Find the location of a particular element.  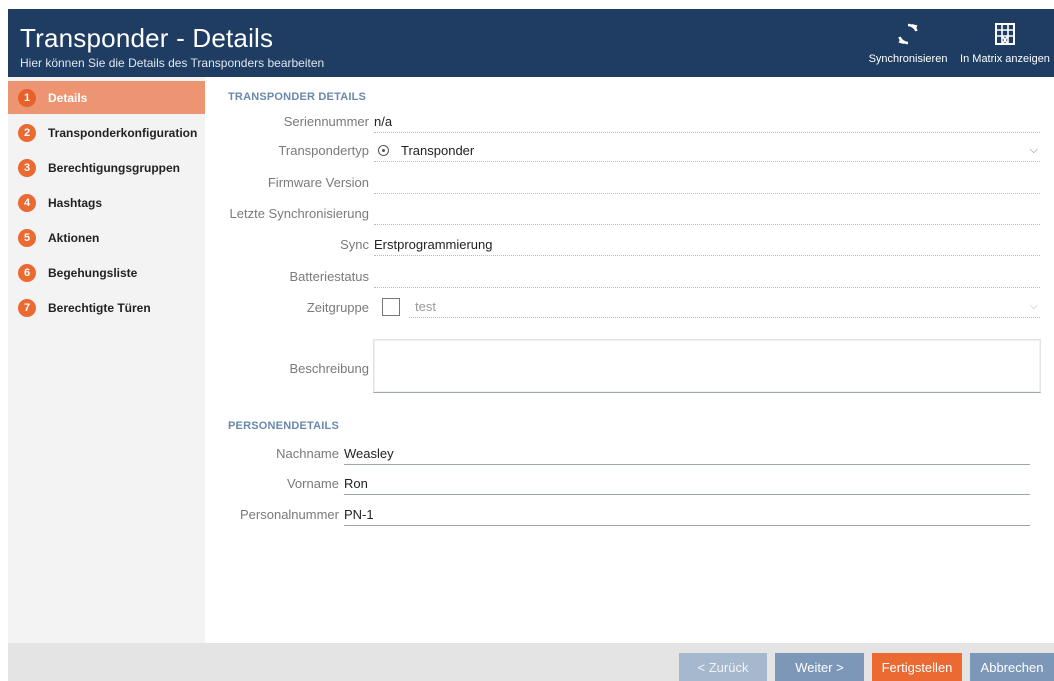

step-label: Begehungsliste is located at coordinates (93, 272).